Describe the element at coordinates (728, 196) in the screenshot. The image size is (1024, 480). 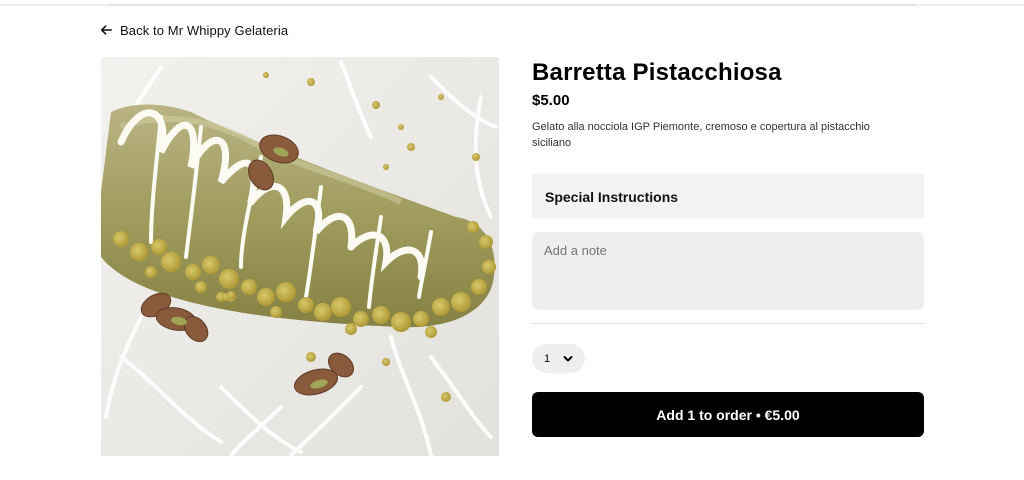
I see `special-instructions-header: Special Instructions` at that location.